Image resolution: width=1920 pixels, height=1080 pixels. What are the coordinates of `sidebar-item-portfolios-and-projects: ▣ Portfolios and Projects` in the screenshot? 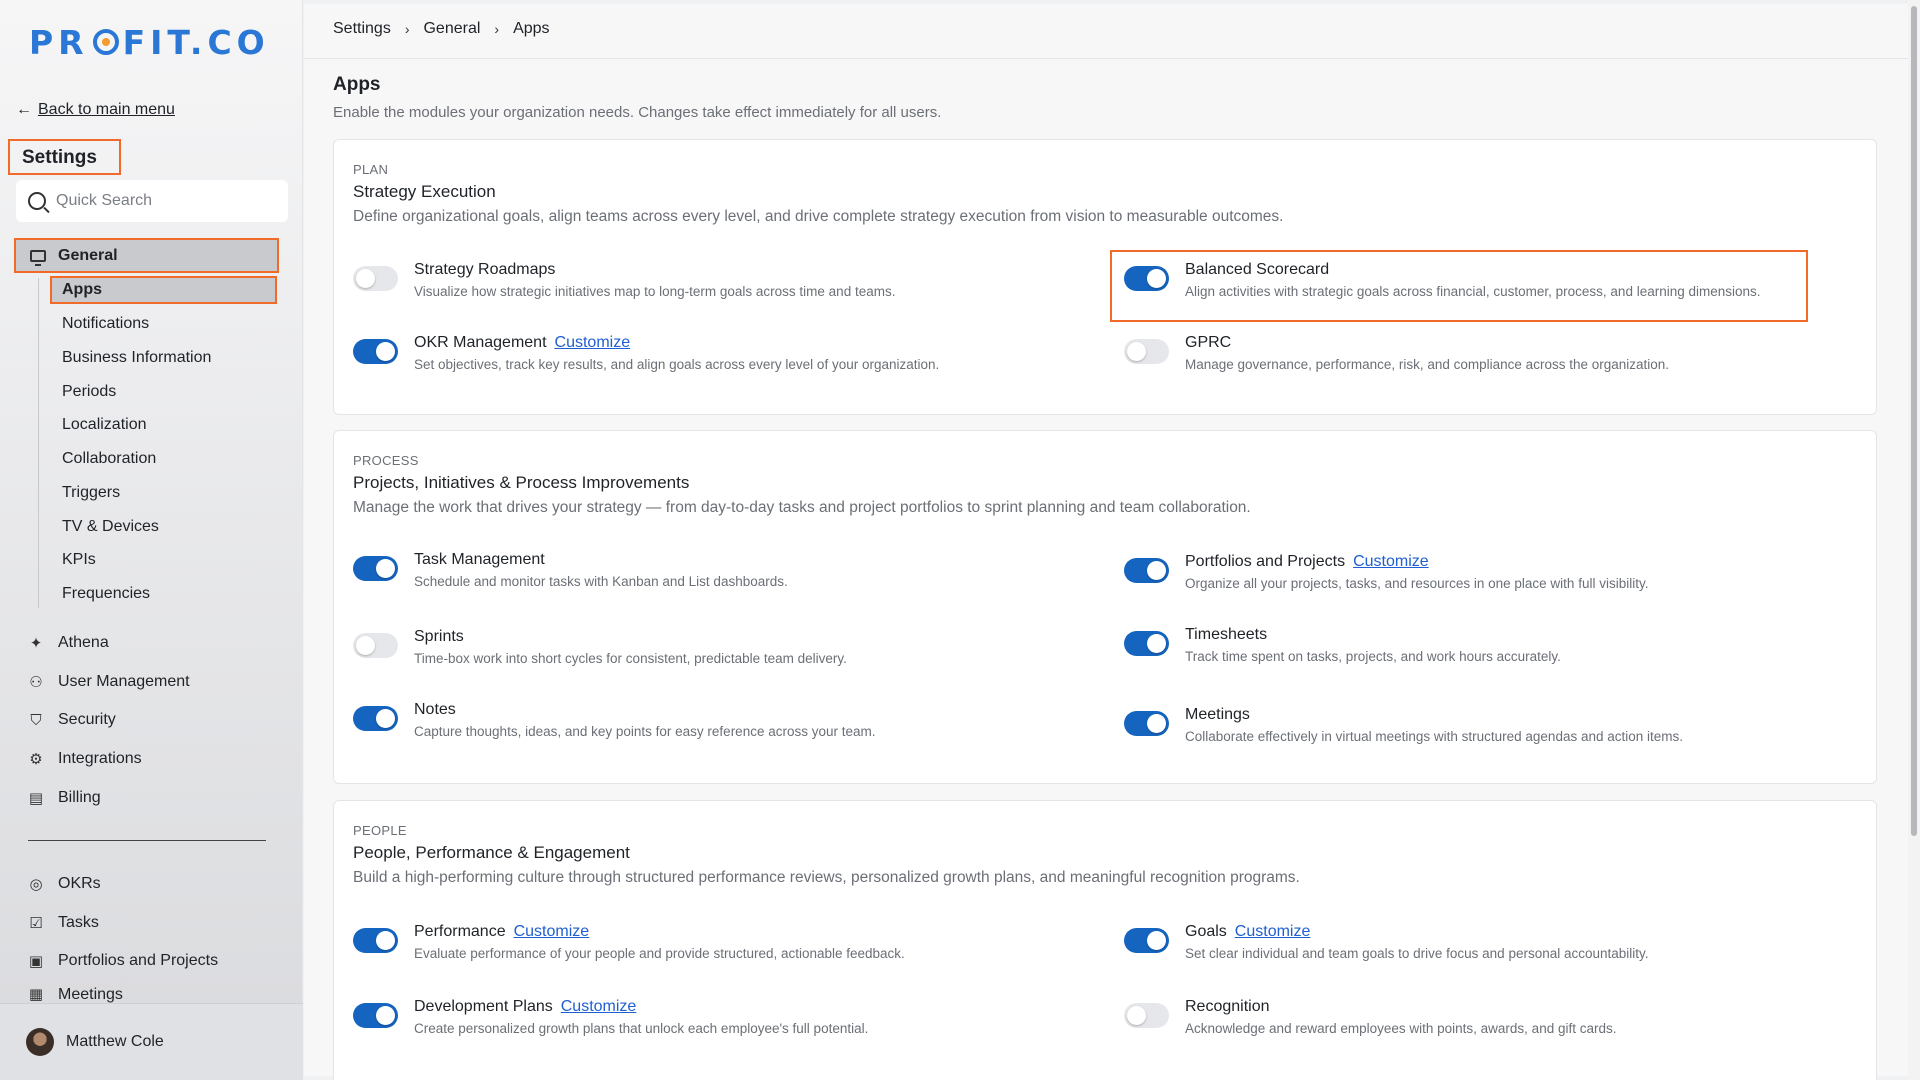 It's located at (123, 961).